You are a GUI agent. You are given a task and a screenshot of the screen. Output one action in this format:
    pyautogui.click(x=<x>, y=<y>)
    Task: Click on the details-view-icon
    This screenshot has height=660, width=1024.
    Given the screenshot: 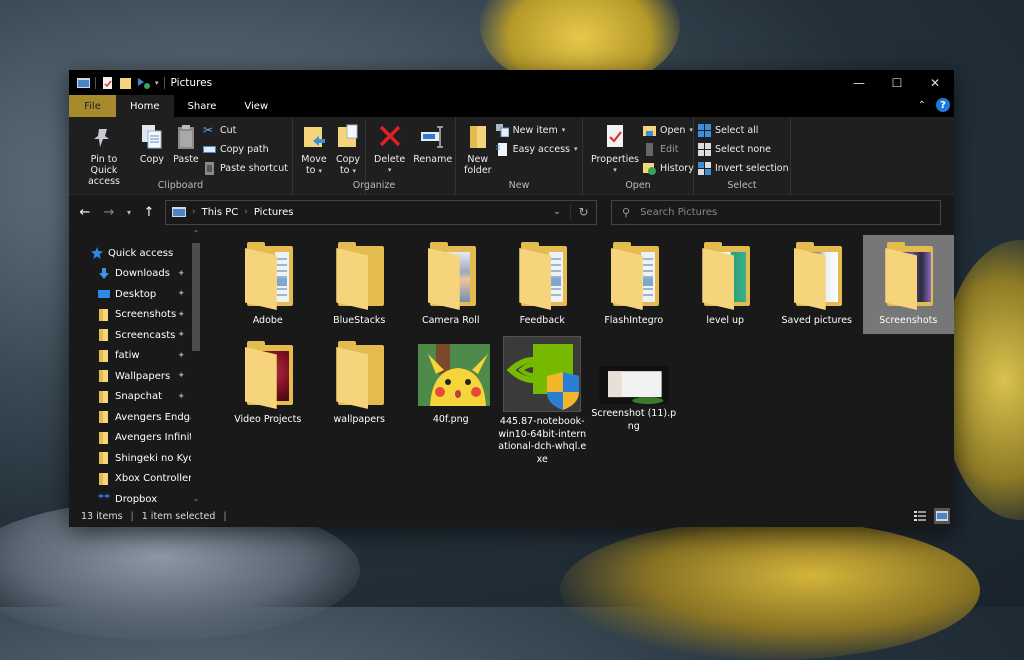 What is the action you would take?
    pyautogui.click(x=920, y=516)
    